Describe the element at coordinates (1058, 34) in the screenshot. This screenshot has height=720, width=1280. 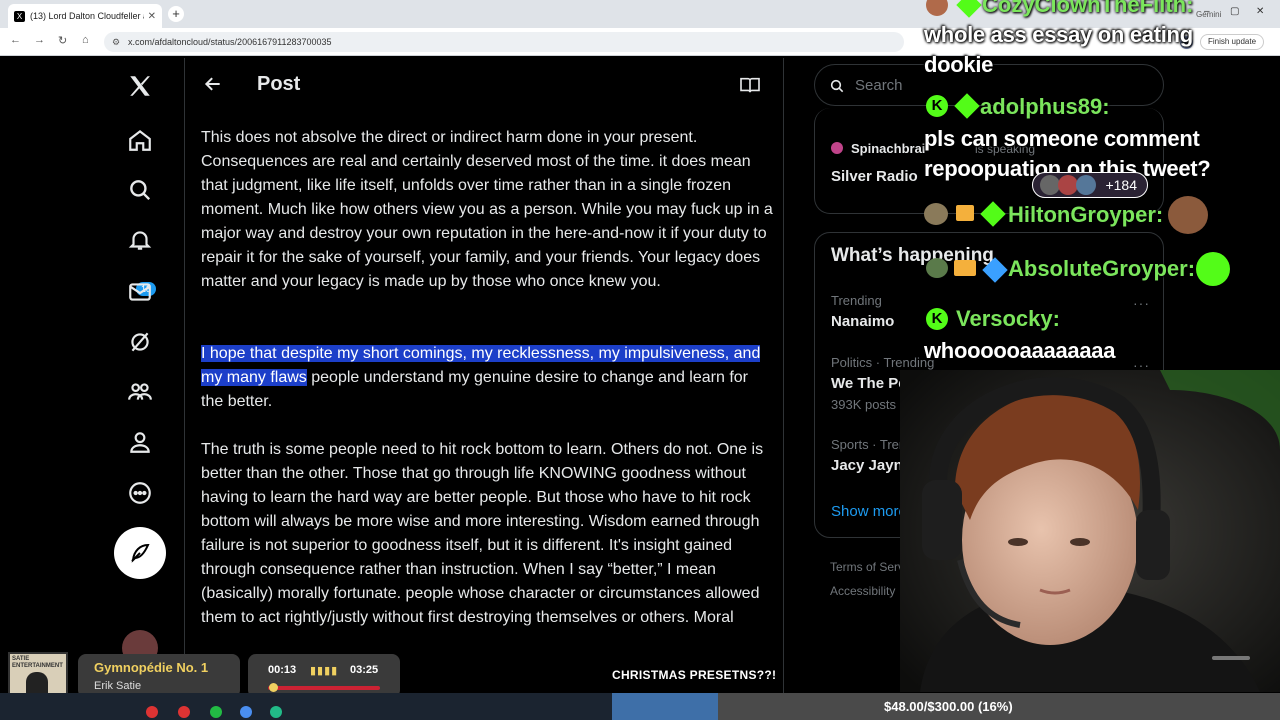
I see `chat-message: whole ass essay on eating` at that location.